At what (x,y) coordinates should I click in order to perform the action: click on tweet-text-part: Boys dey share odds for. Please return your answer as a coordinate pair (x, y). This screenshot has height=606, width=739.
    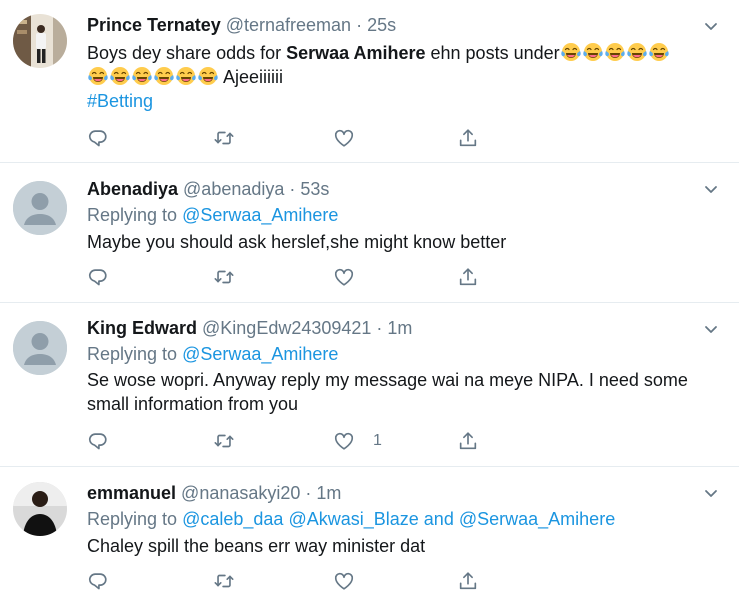
    Looking at the image, I should click on (187, 53).